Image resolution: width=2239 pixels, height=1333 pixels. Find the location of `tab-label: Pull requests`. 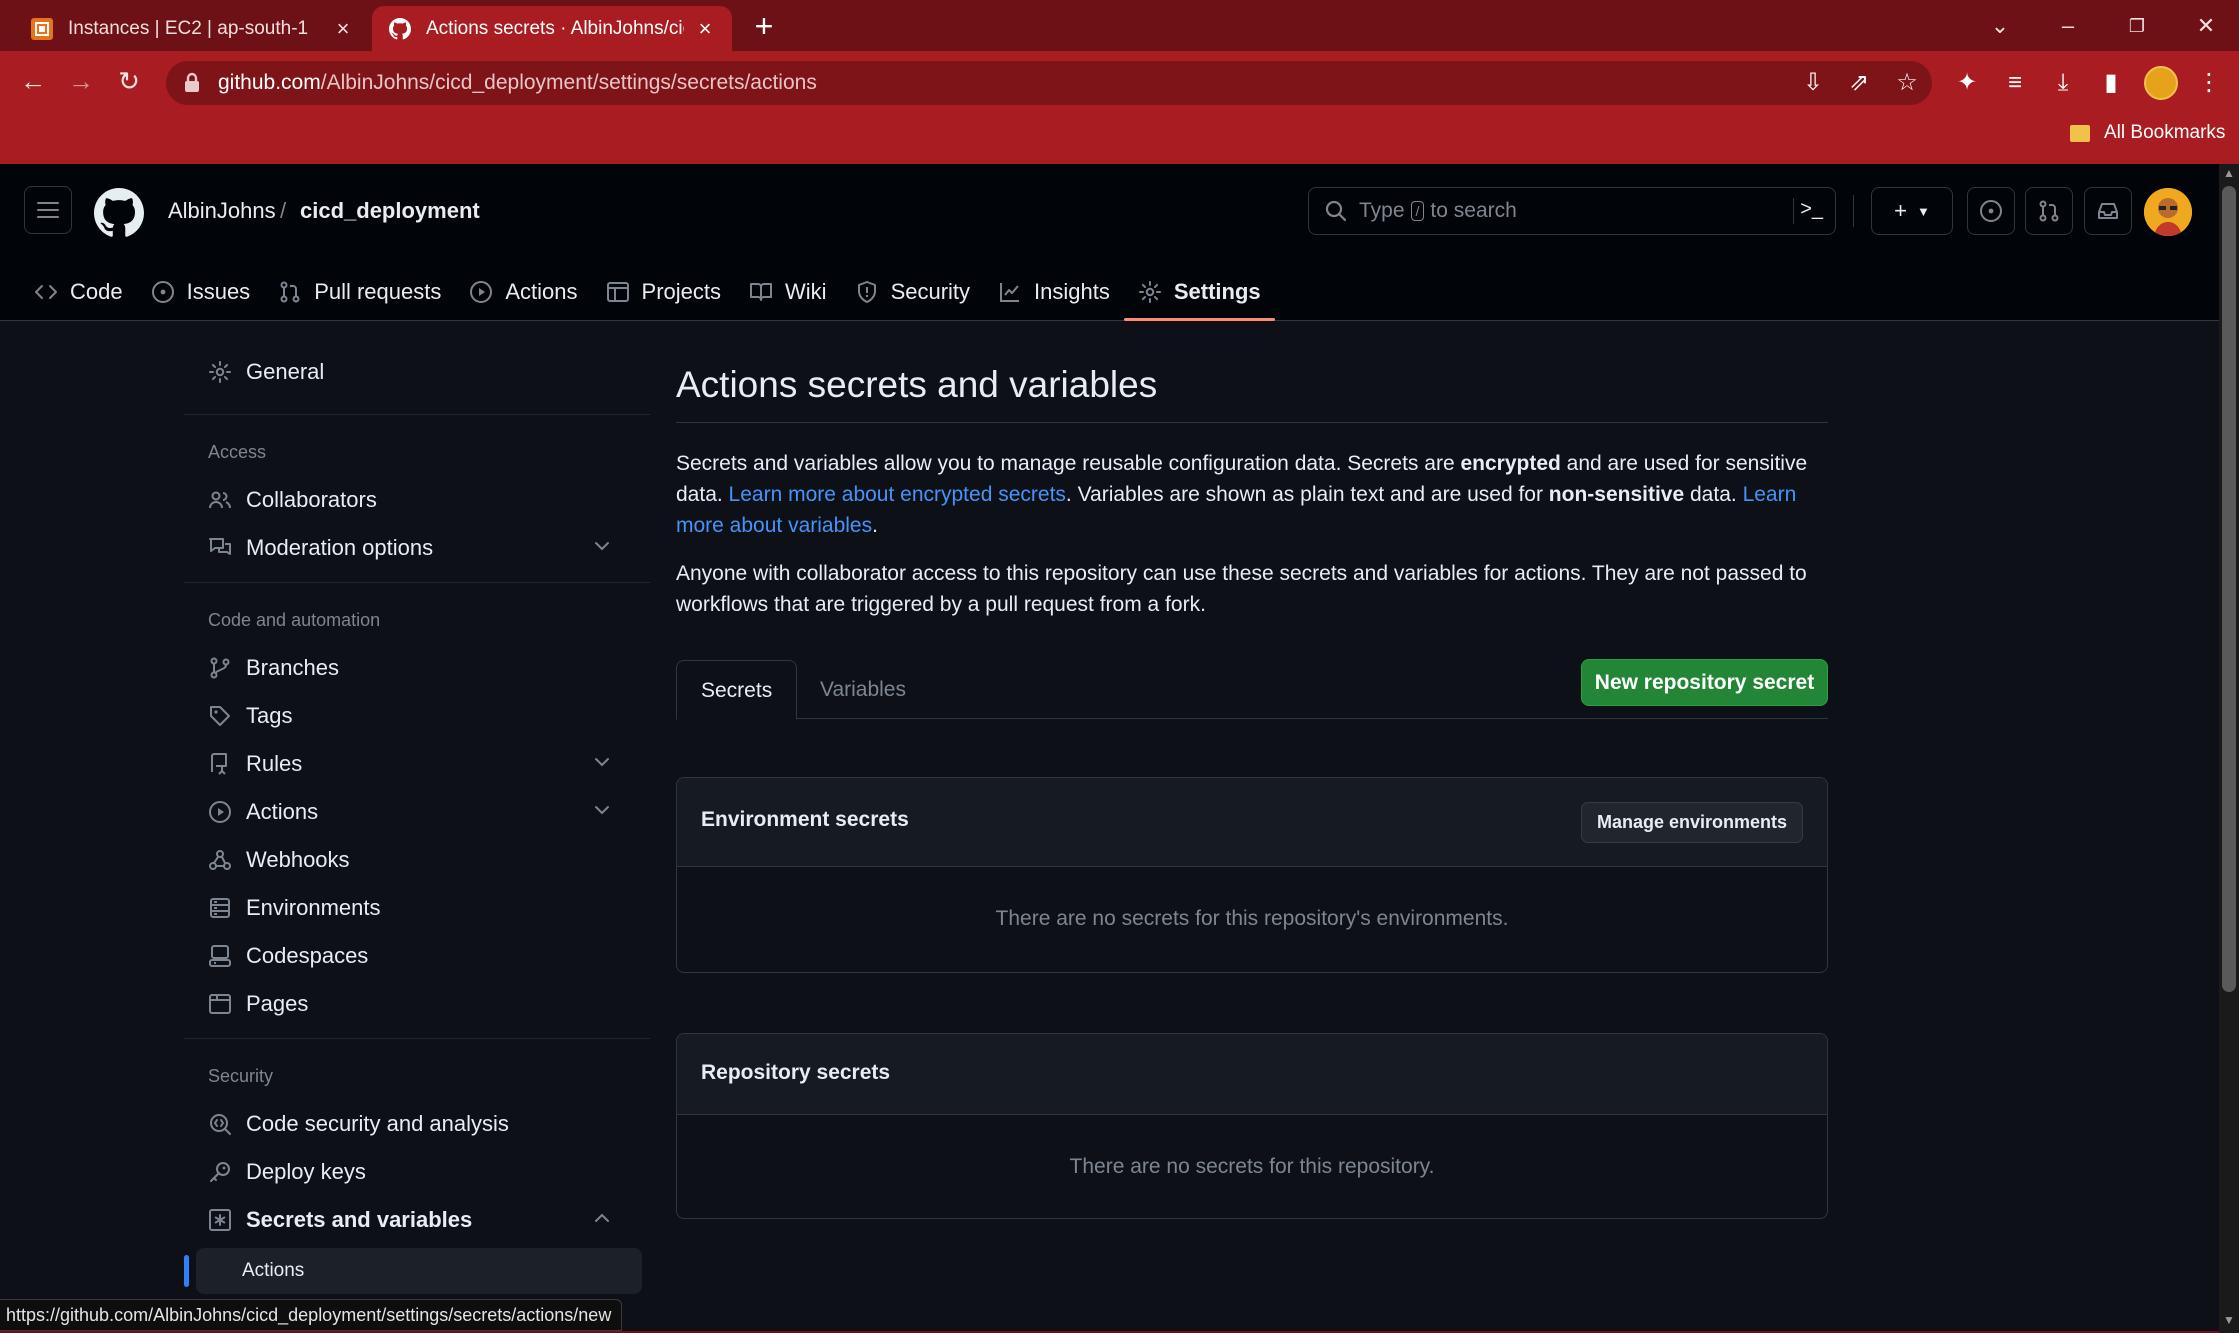

tab-label: Pull requests is located at coordinates (378, 291).